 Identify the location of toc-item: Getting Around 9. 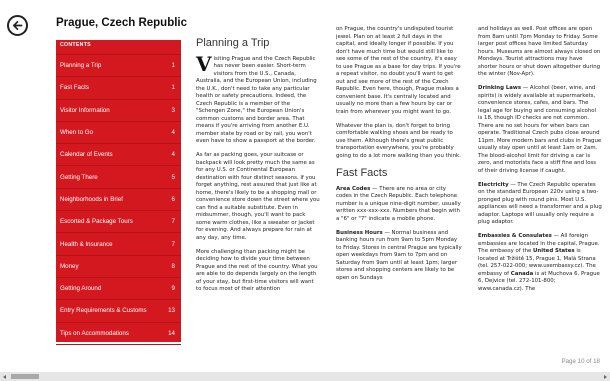
(118, 287).